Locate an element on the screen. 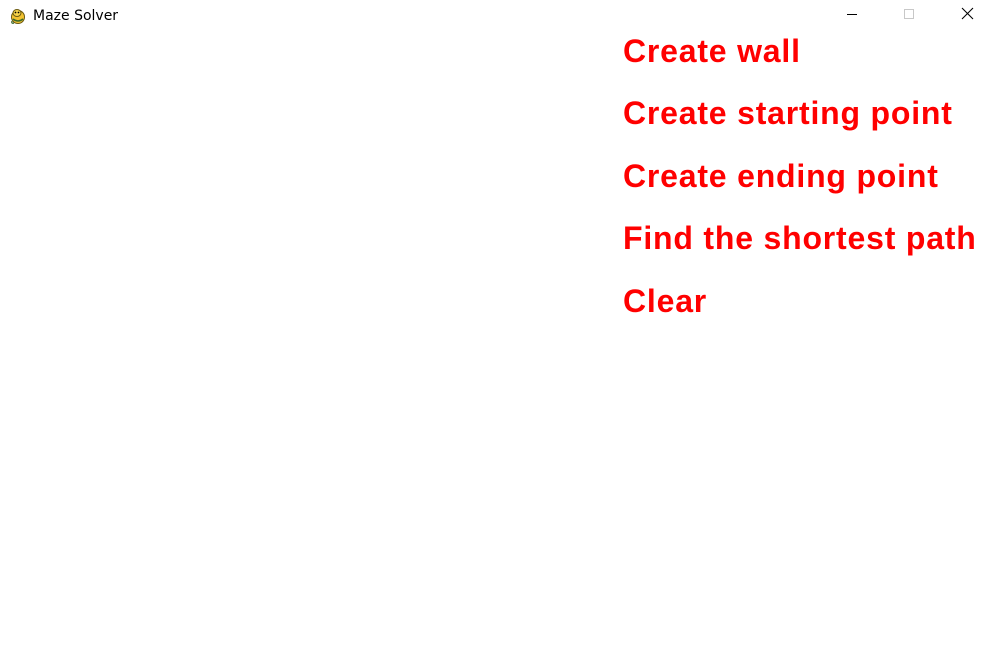 Image resolution: width=1002 pixels, height=654 pixels. create-starting-point-option: Create starting point is located at coordinates (788, 113).